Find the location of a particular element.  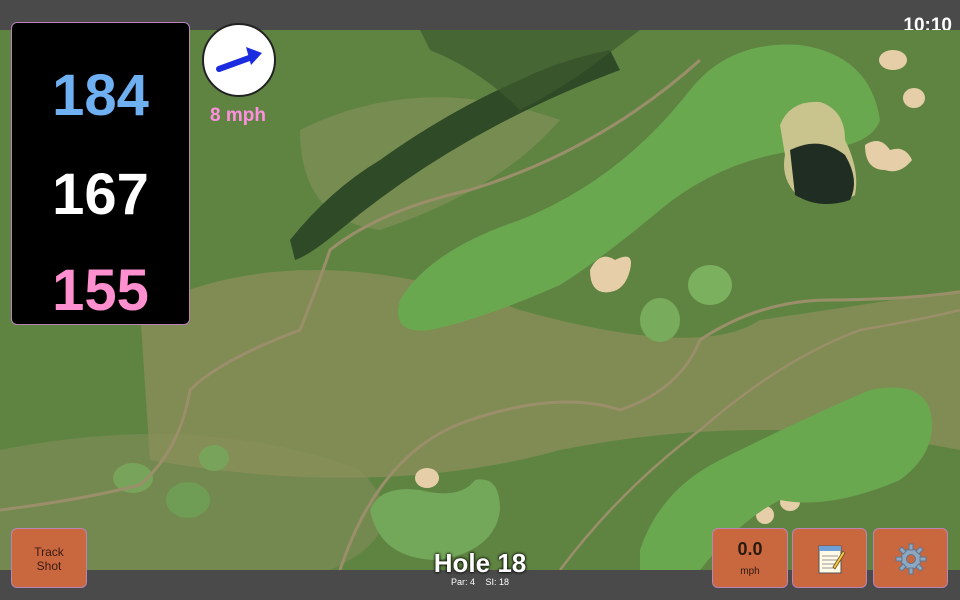

hole-stroke-index: SI: 18 is located at coordinates (497, 582).